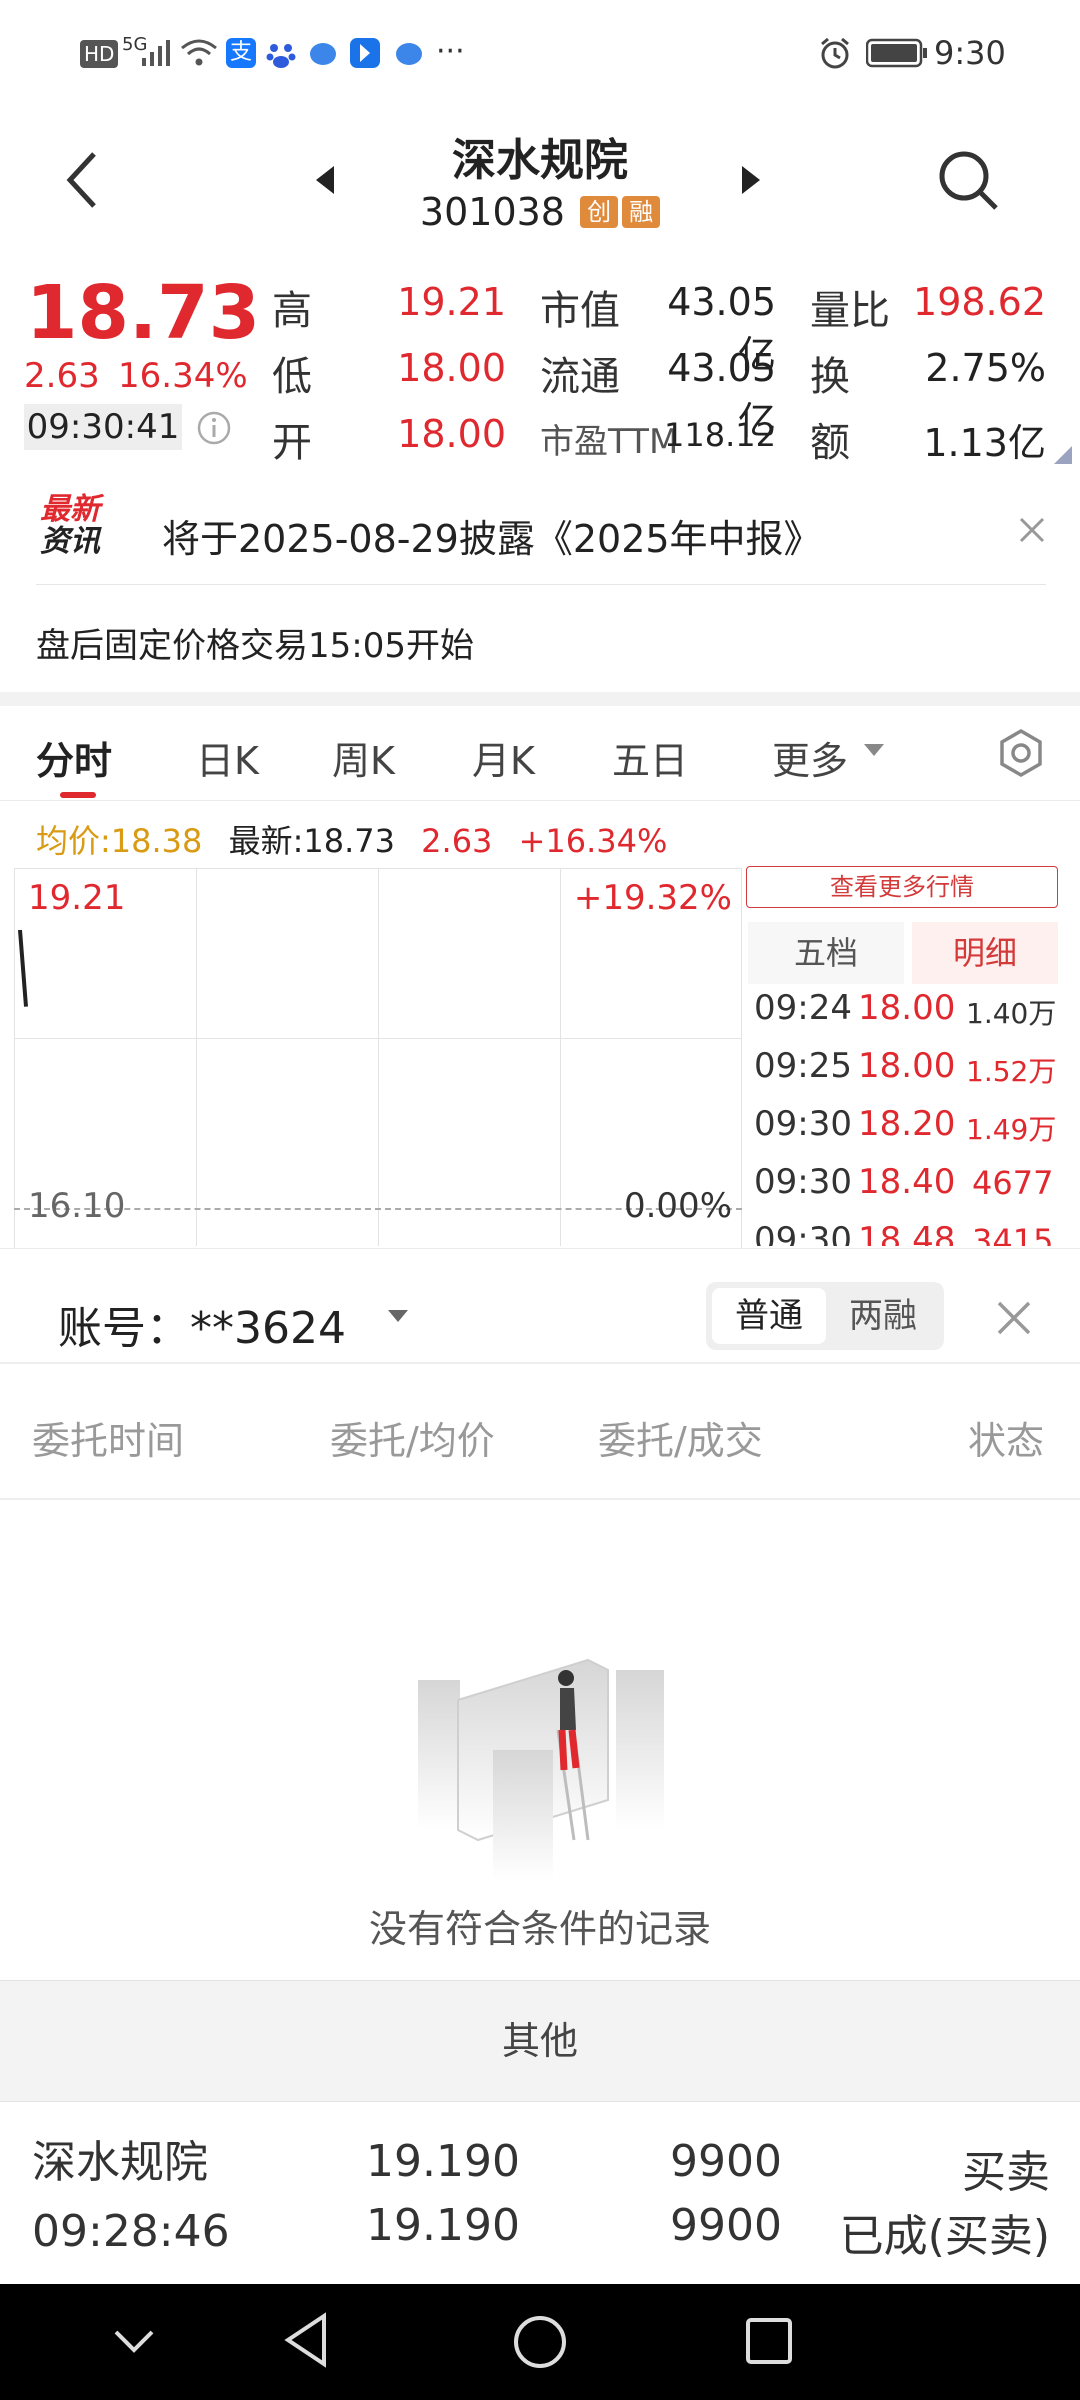 This screenshot has height=2400, width=1080. I want to click on corner-triangle-icon, so click(1063, 455).